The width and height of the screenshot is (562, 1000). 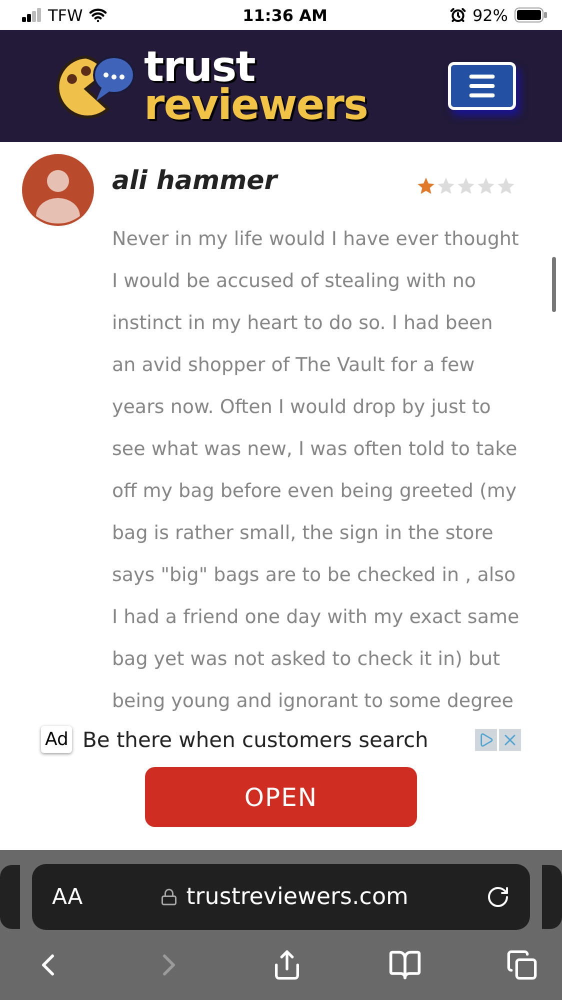 What do you see at coordinates (458, 15) in the screenshot?
I see `alarm-icon` at bounding box center [458, 15].